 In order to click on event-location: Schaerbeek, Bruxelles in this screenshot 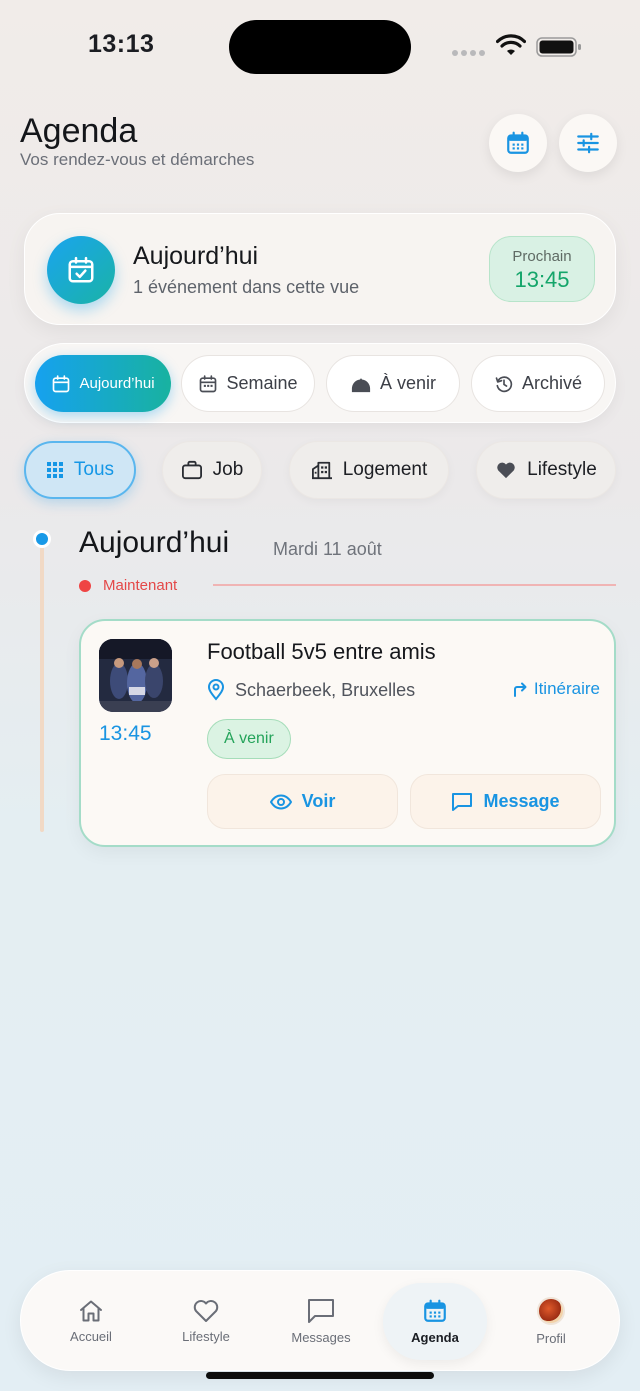, I will do `click(311, 690)`.